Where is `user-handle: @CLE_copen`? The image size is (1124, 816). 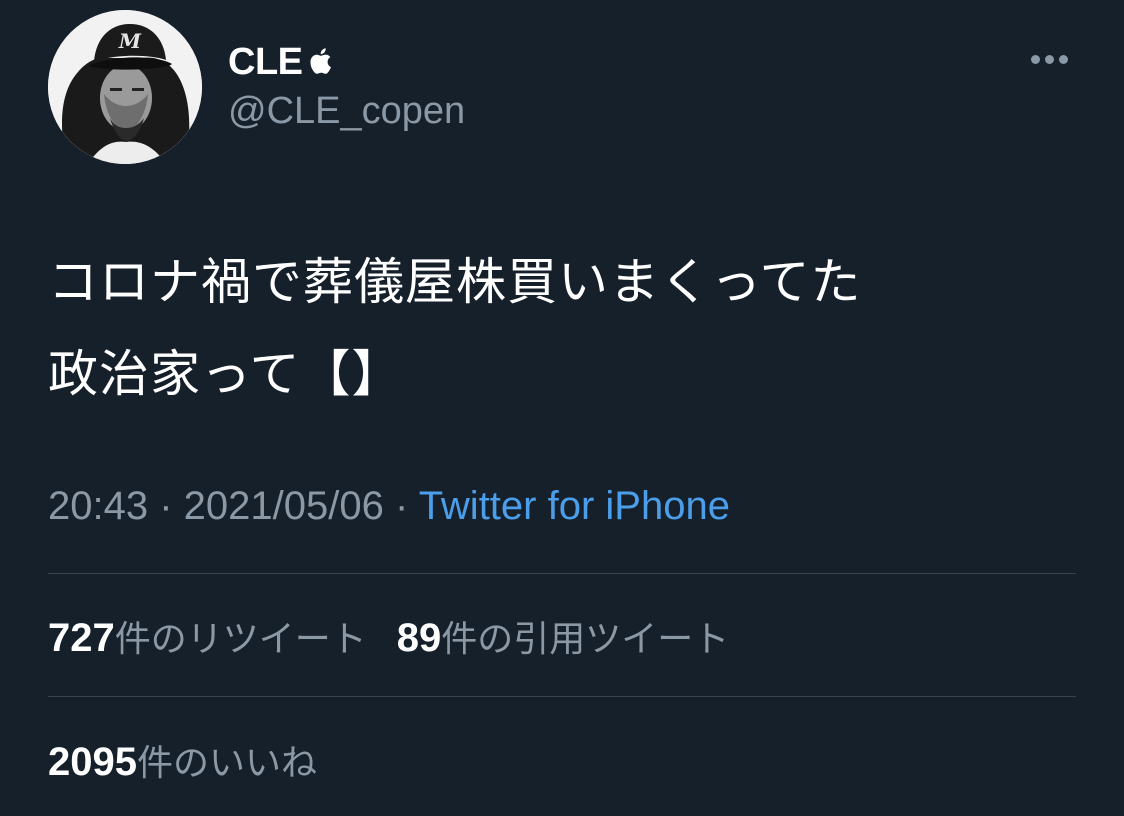
user-handle: @CLE_copen is located at coordinates (346, 111).